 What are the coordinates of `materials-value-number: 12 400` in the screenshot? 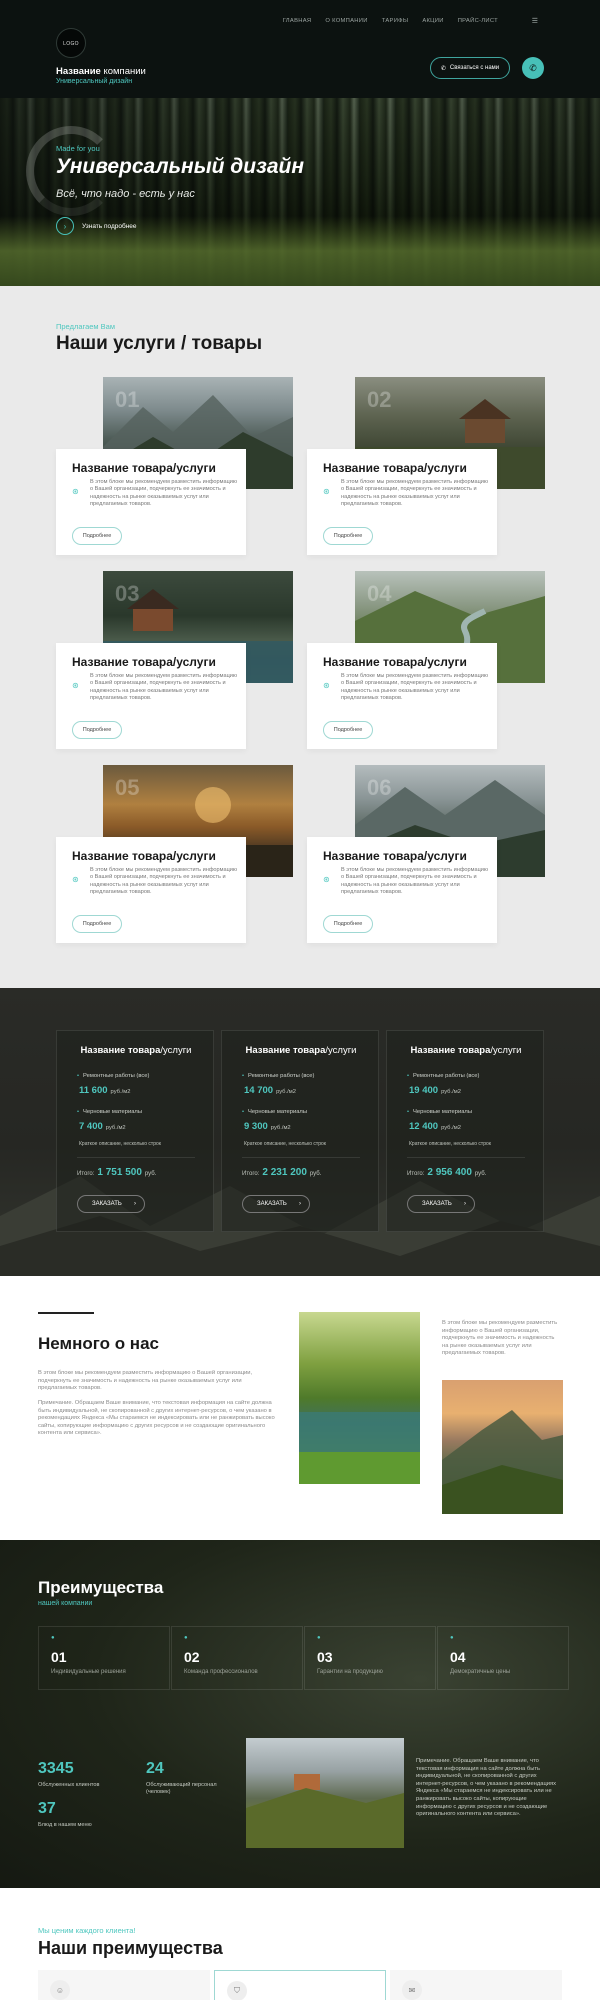 It's located at (424, 1126).